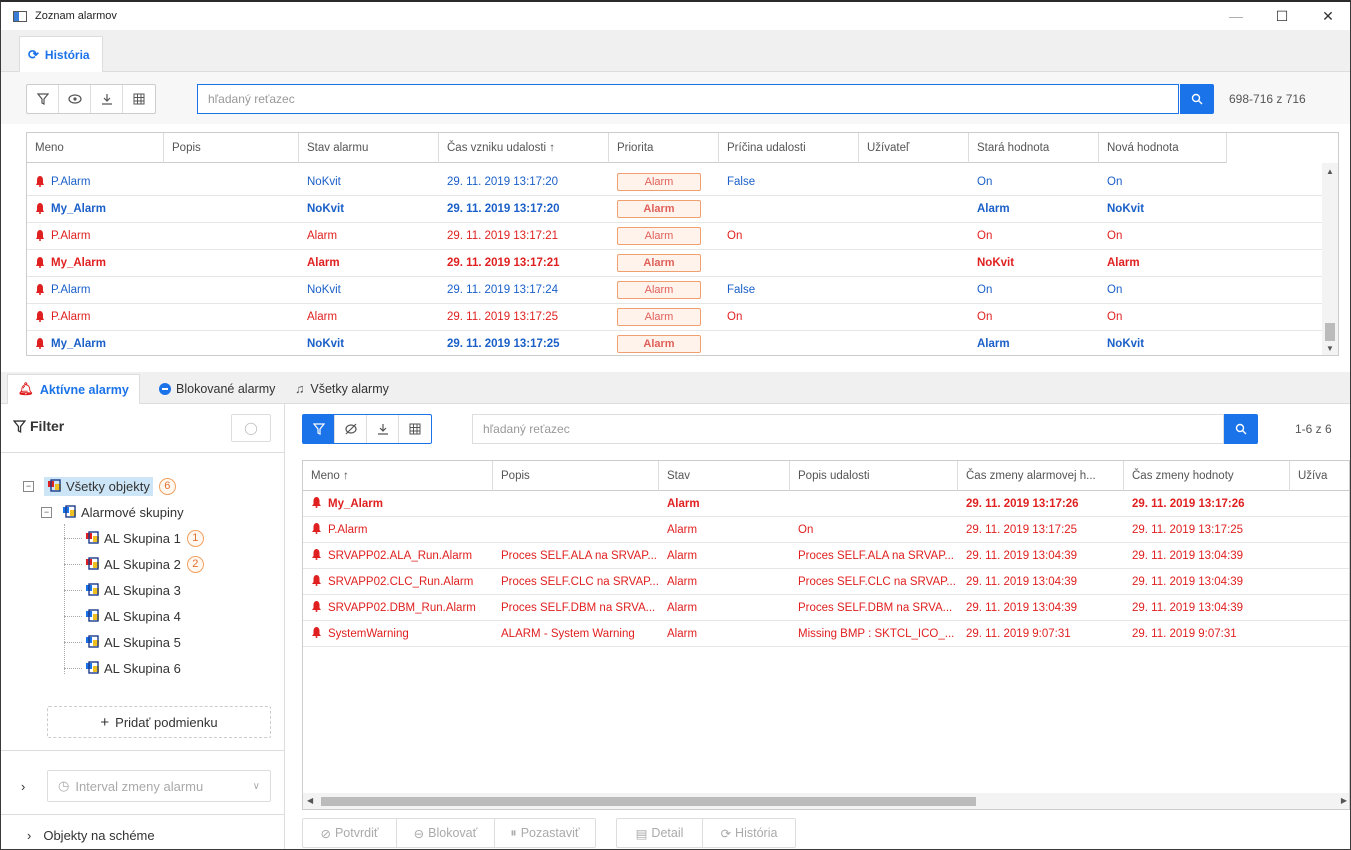  What do you see at coordinates (43, 99) in the screenshot?
I see `filter-icon` at bounding box center [43, 99].